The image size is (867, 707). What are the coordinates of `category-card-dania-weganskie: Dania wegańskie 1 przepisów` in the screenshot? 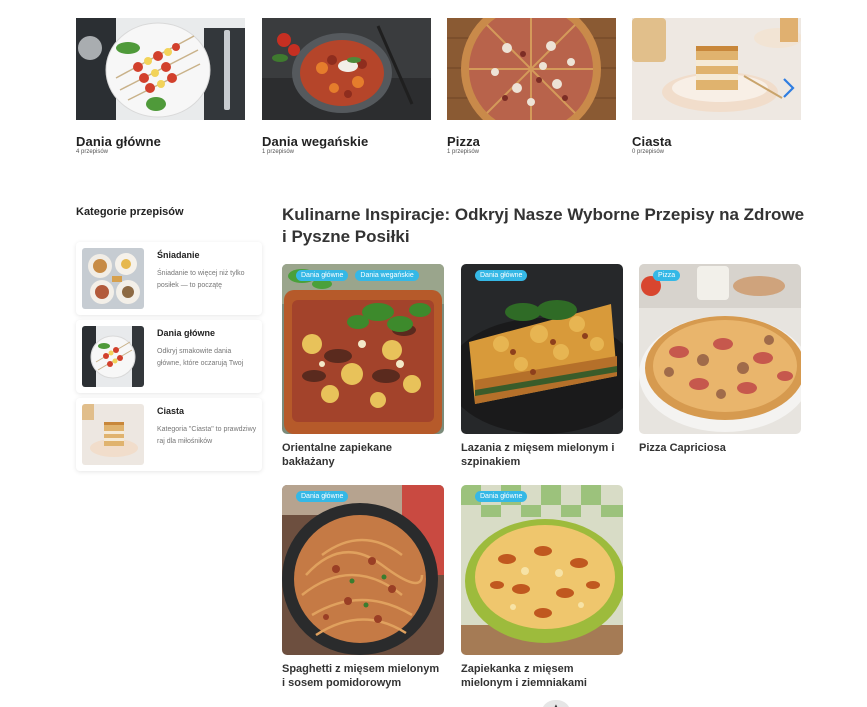 It's located at (346, 86).